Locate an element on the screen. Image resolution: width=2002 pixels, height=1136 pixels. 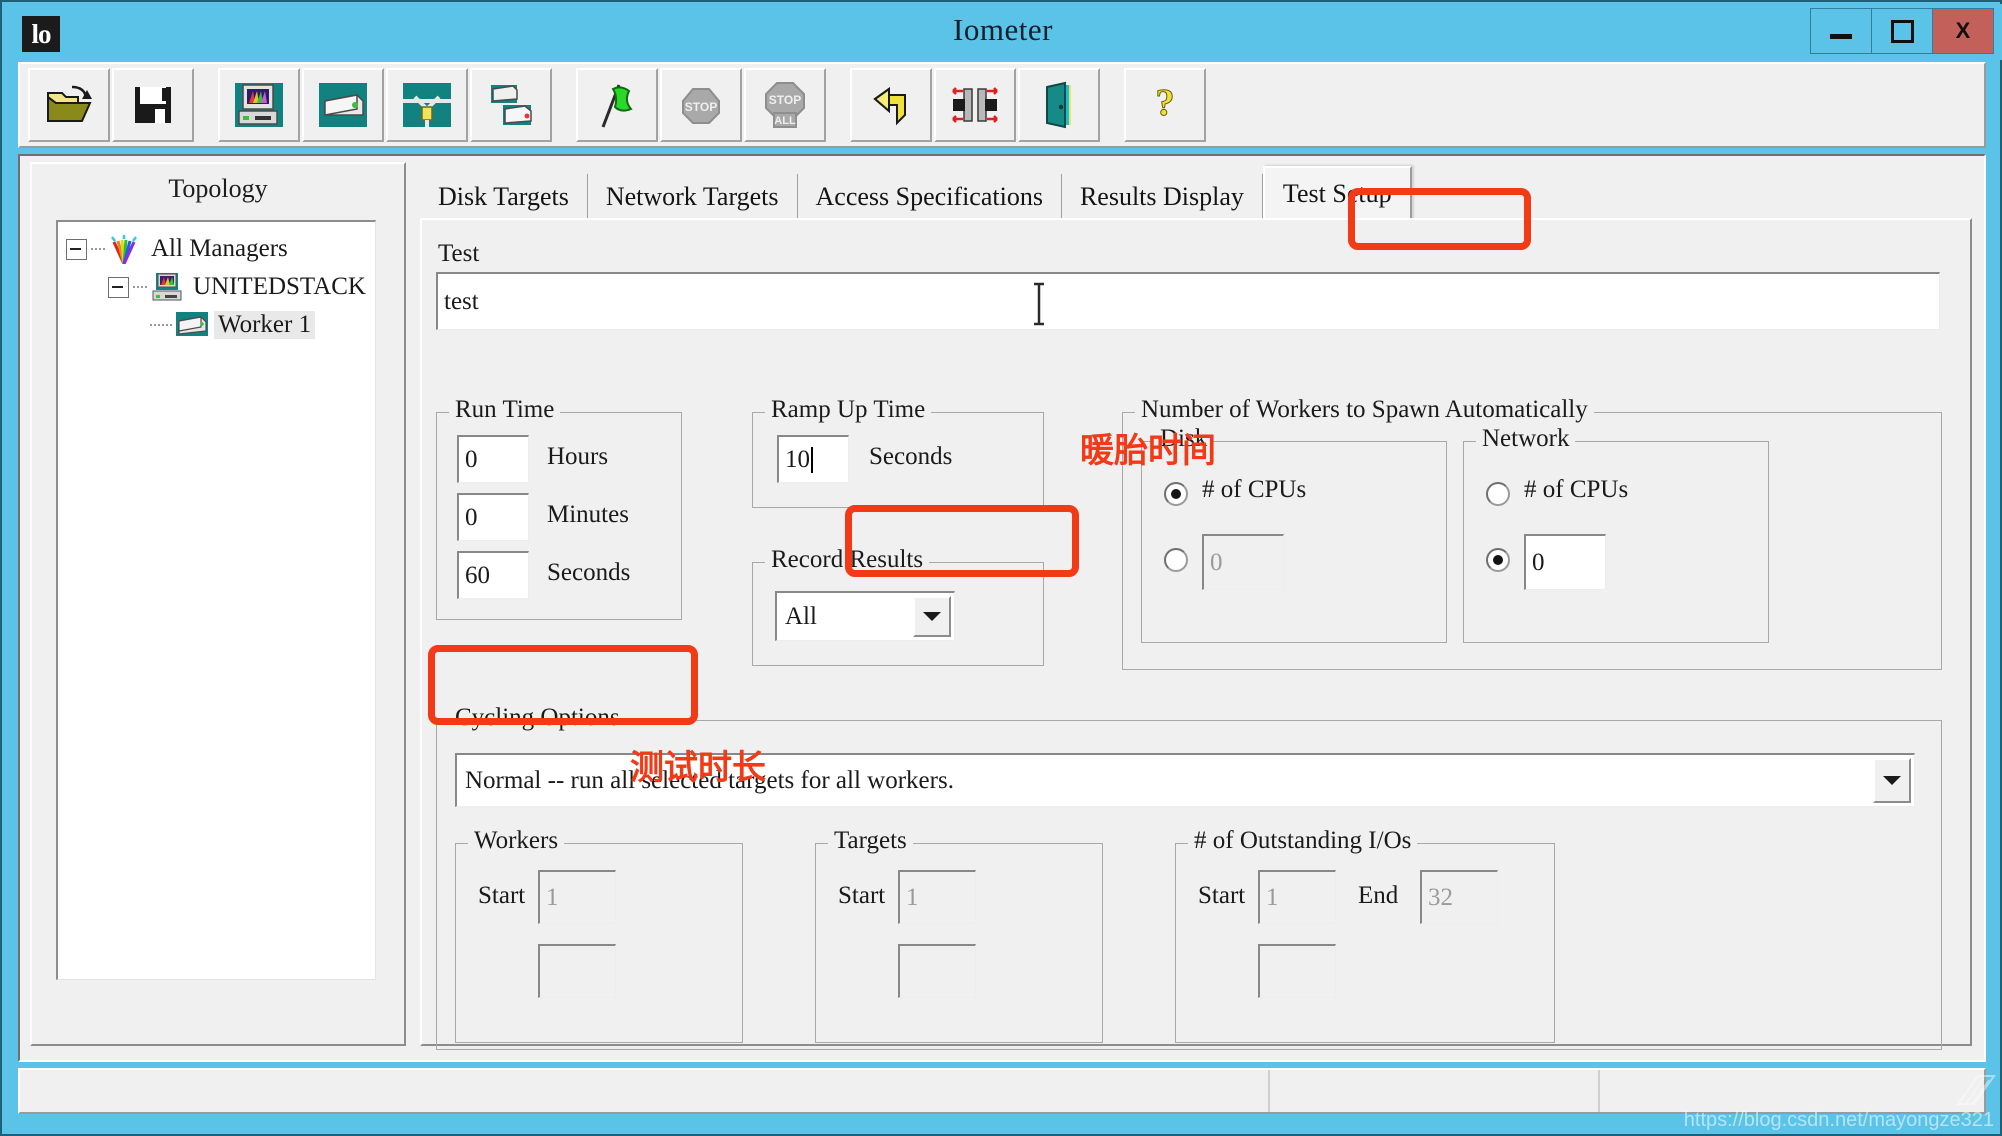
maximize-button is located at coordinates (1902, 31).